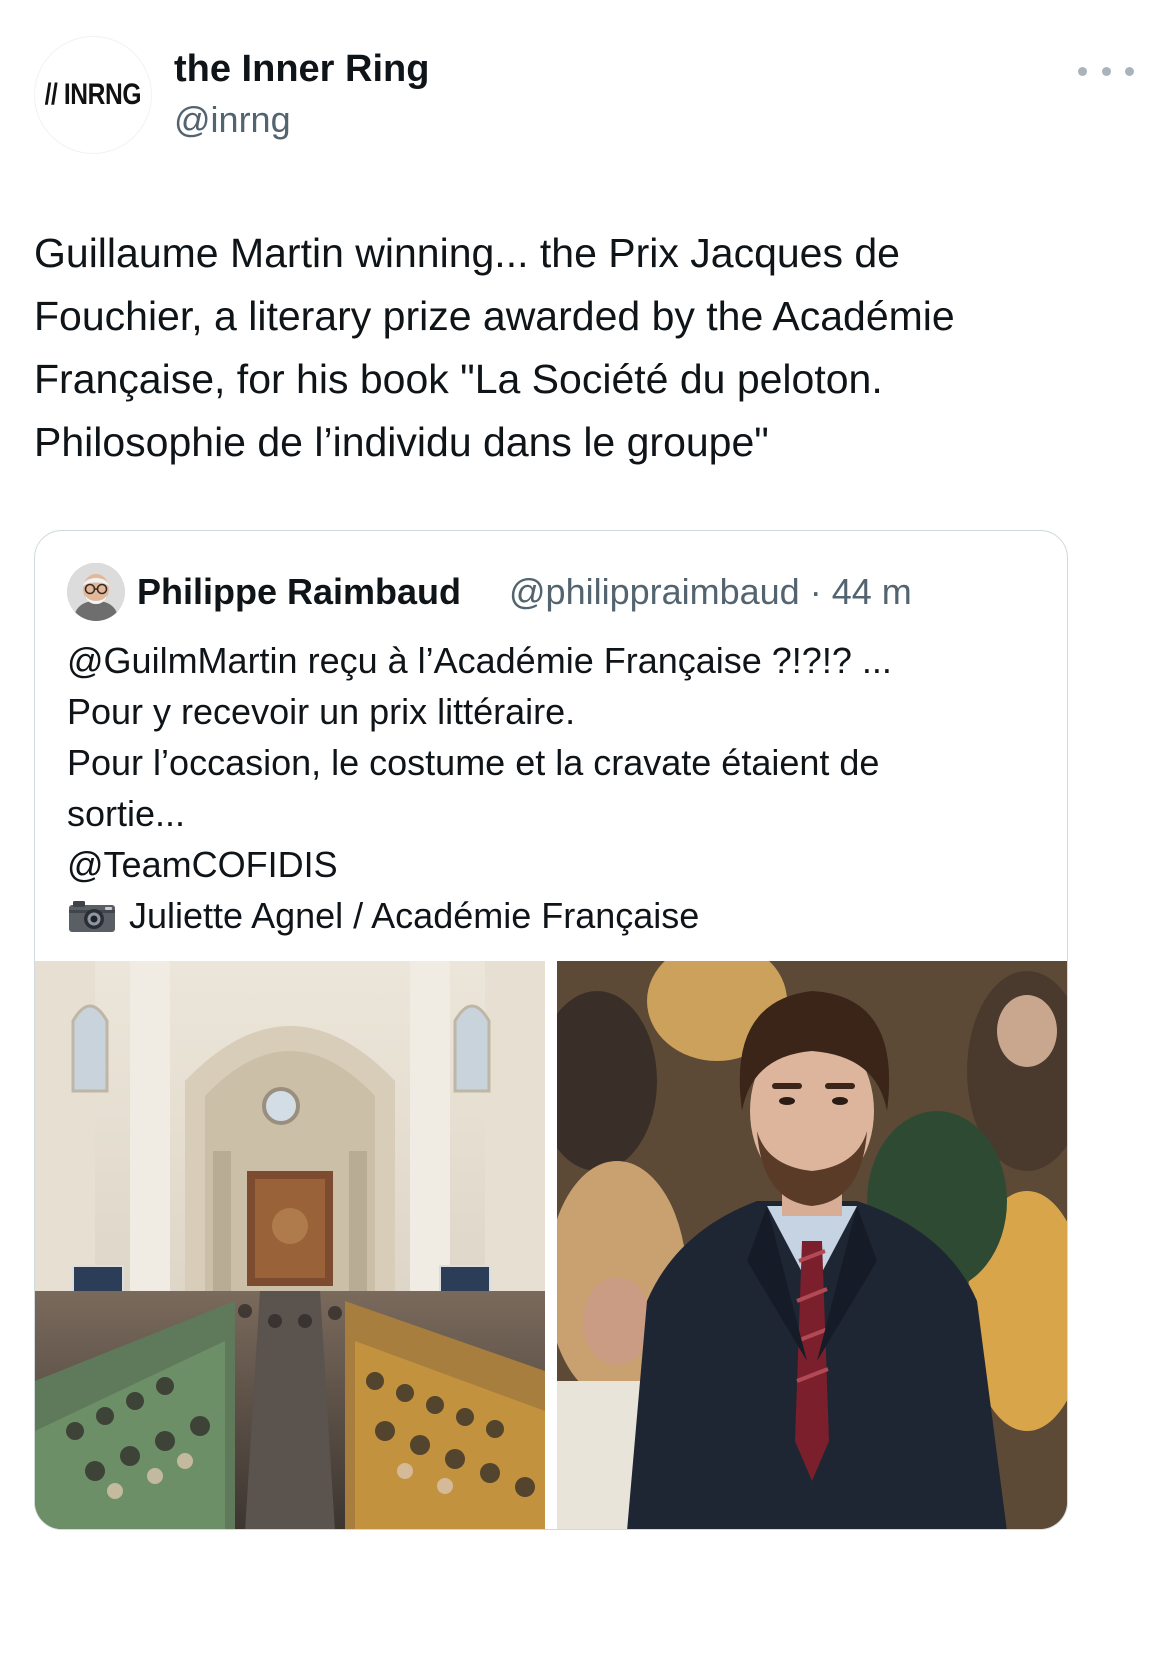 The height and width of the screenshot is (1665, 1170). I want to click on quoted-author-handle-time: @philippraimbaud · 44 m, so click(710, 592).